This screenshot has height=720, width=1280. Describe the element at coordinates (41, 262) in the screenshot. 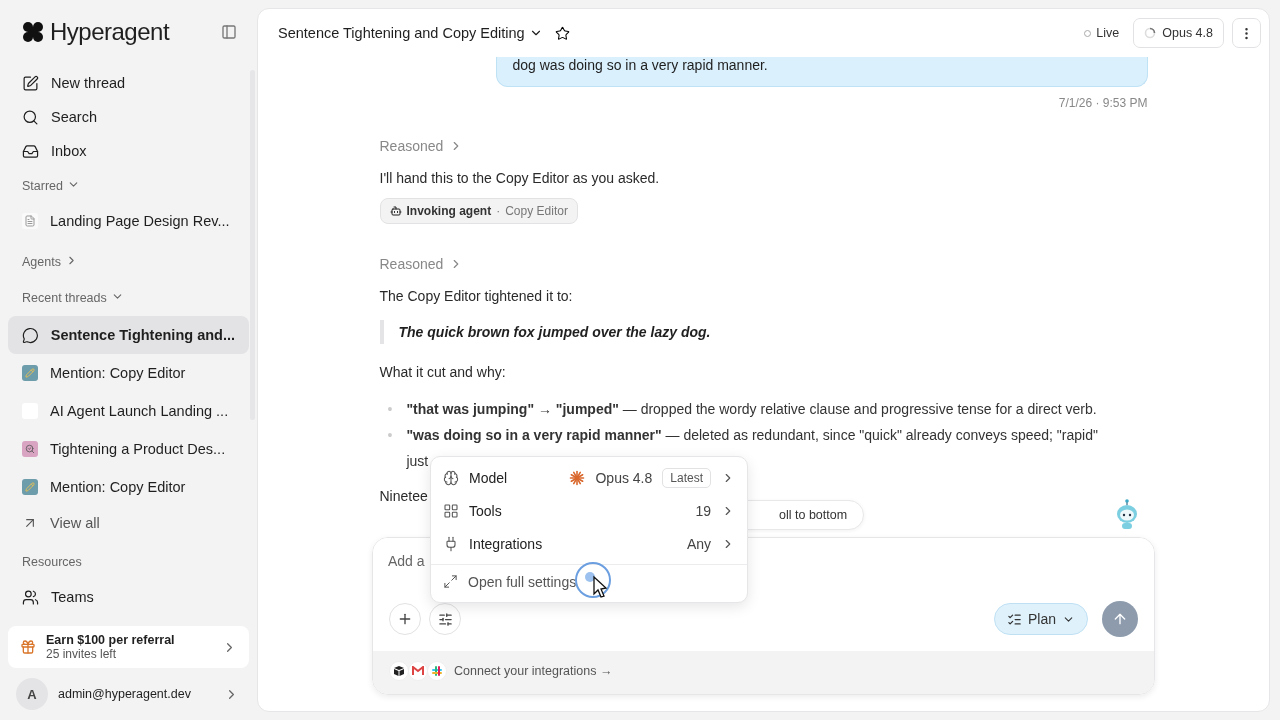

I see `section-title: Agents` at that location.